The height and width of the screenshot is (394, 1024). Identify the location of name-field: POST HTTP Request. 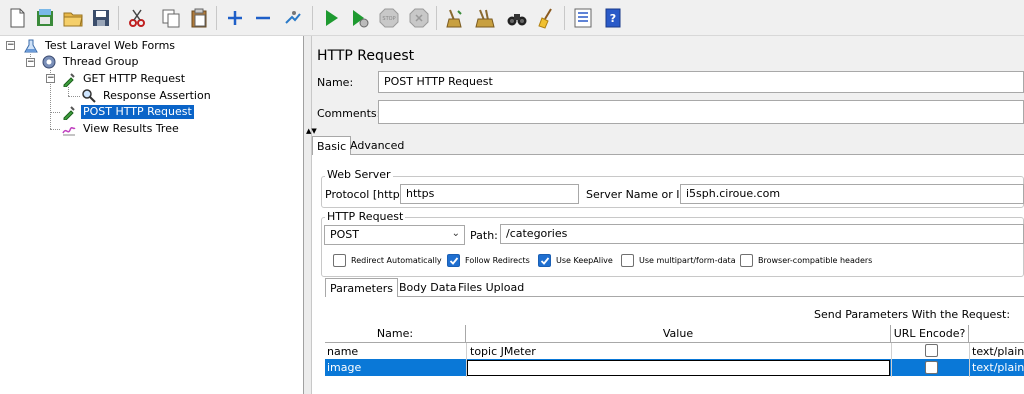
(701, 82).